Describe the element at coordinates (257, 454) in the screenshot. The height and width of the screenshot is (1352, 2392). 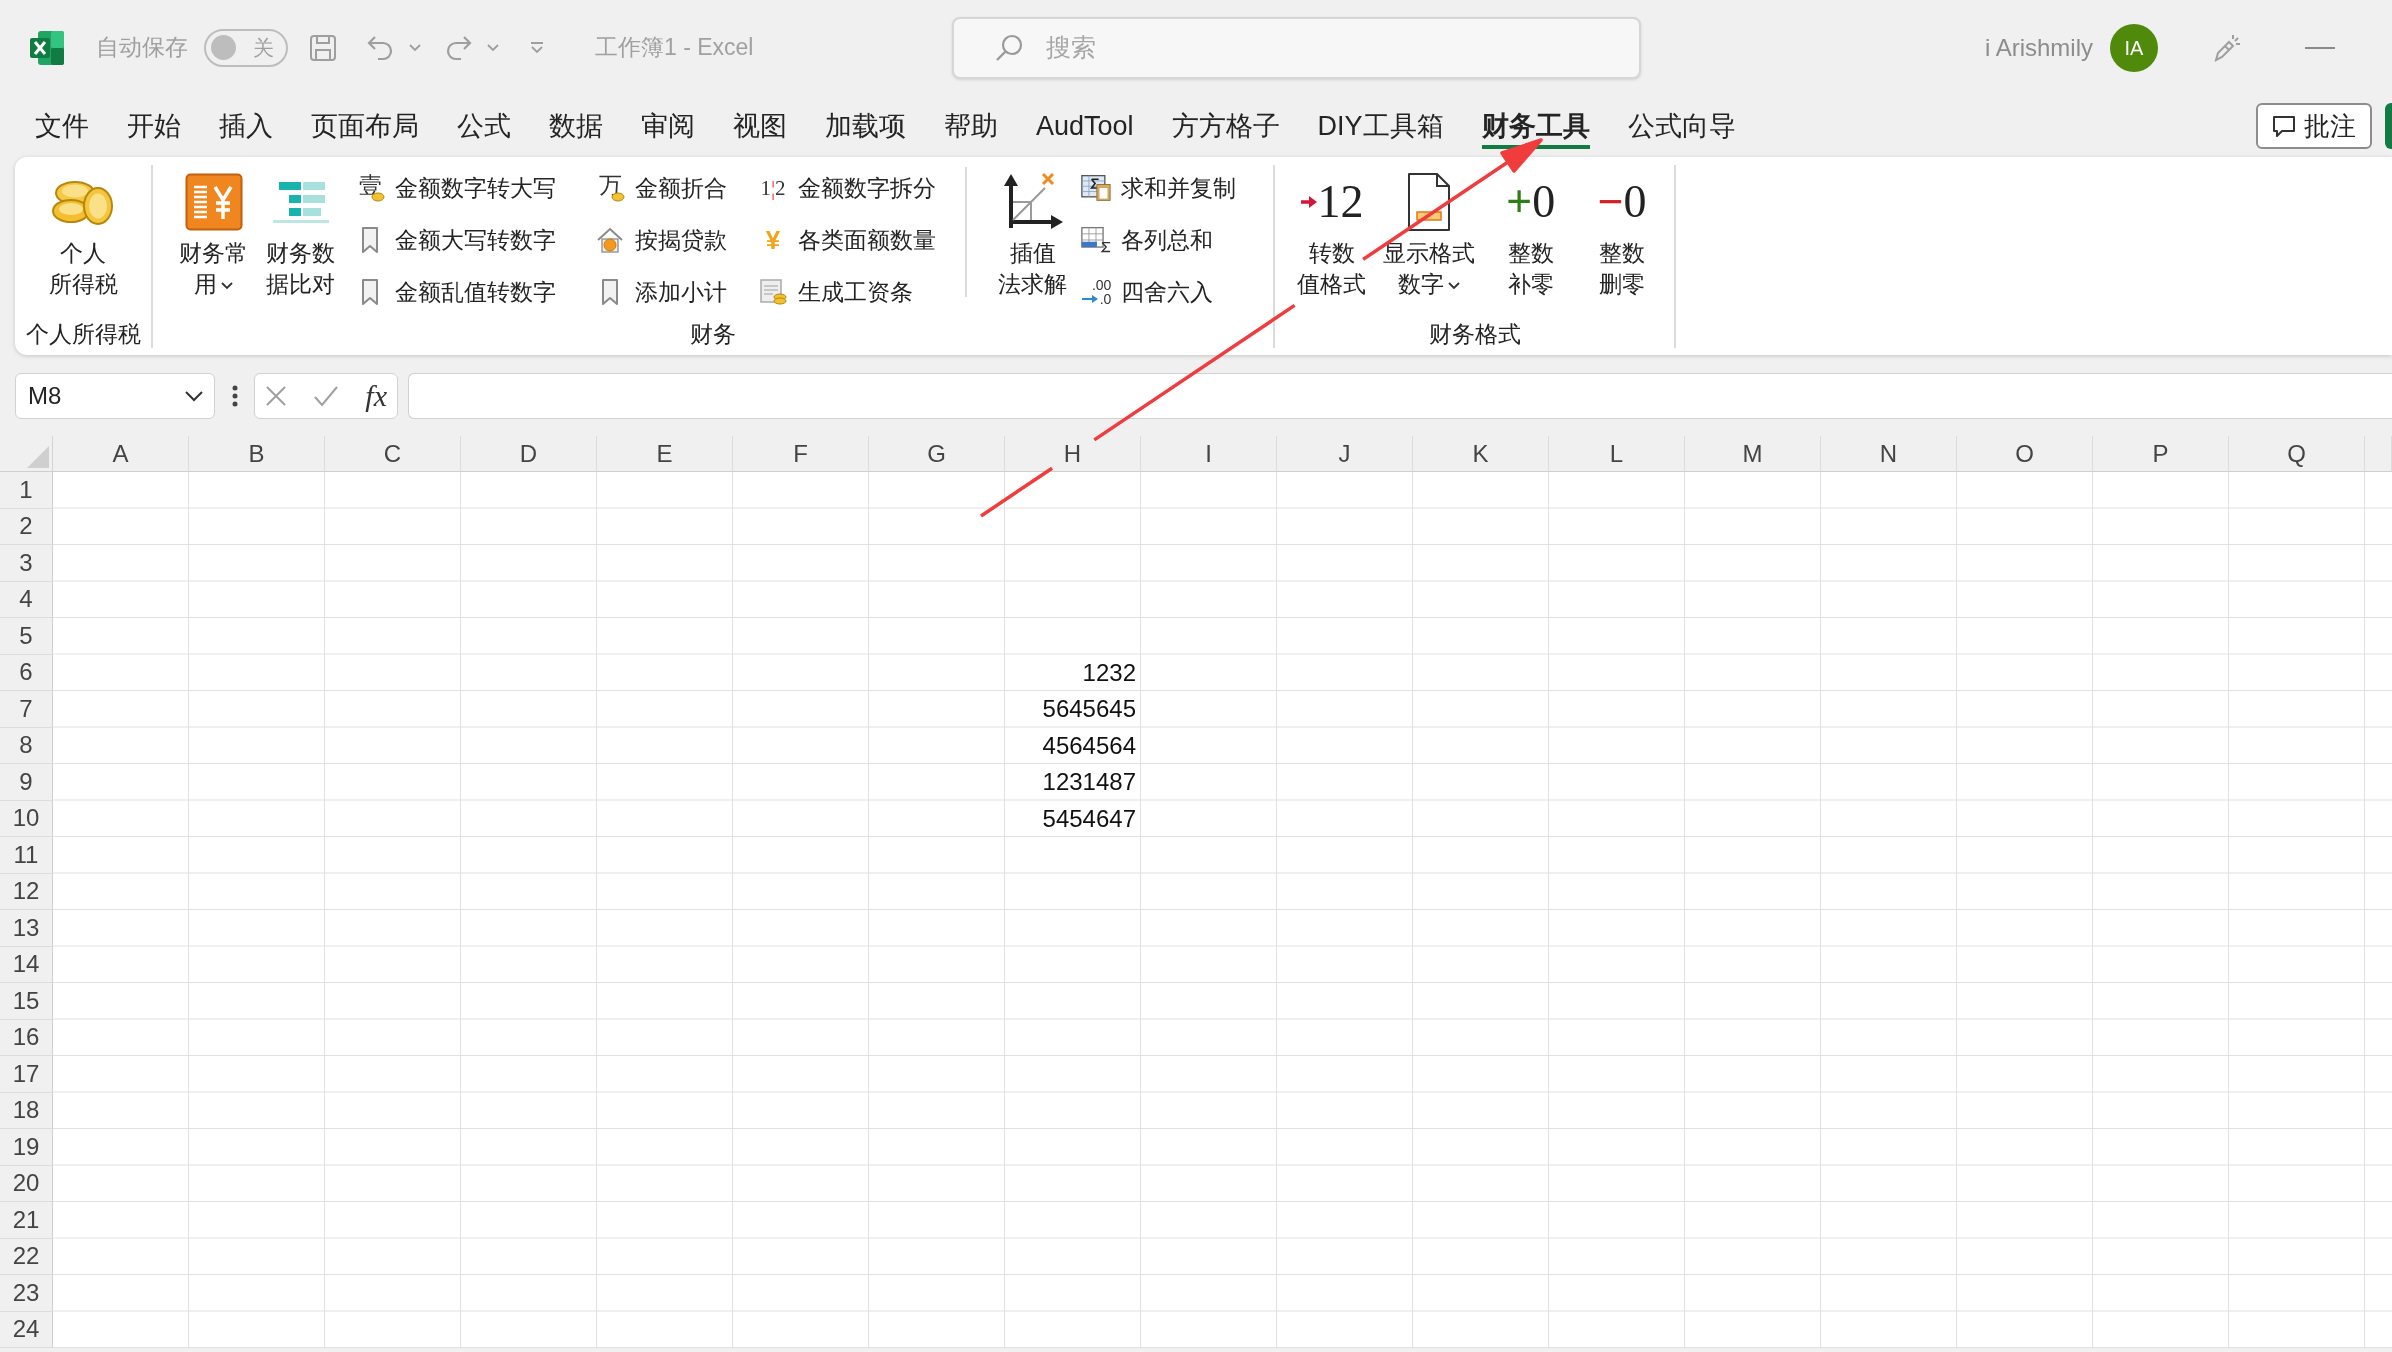
I see `column-header: B` at that location.